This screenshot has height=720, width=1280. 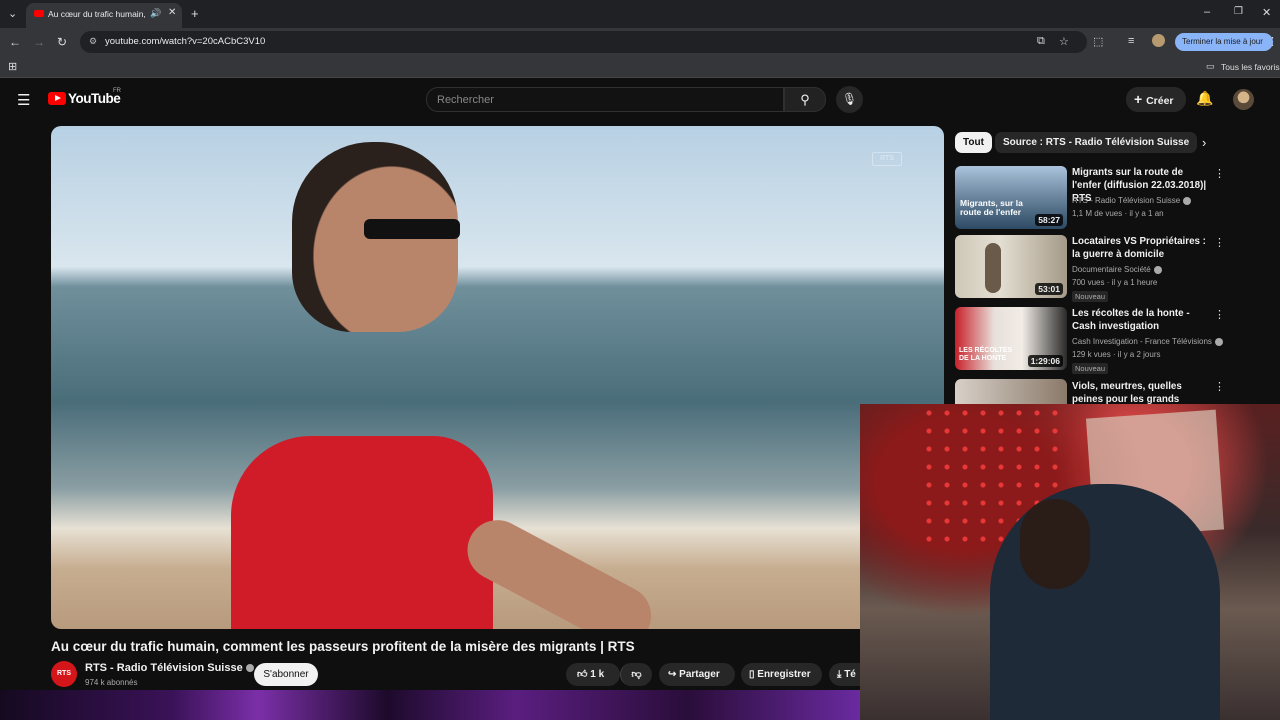 What do you see at coordinates (583, 42) in the screenshot?
I see `url-bar: ⚙ youtube.com/watch?v=20cACbC3V10` at bounding box center [583, 42].